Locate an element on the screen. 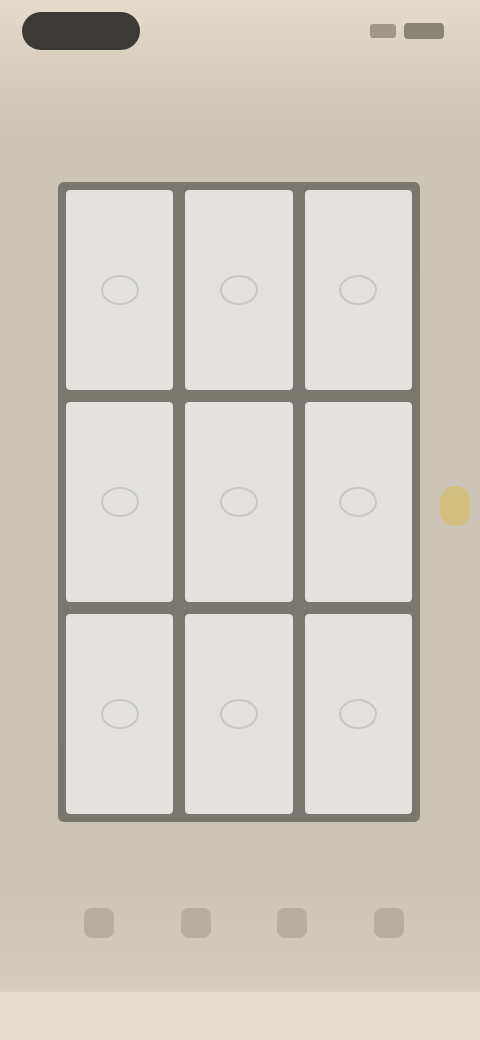 The height and width of the screenshot is (1040, 480). status-icons is located at coordinates (407, 31).